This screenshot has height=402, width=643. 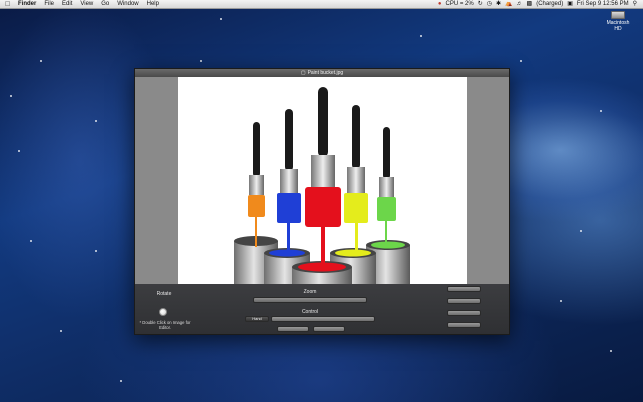 What do you see at coordinates (618, 21) in the screenshot?
I see `desktop-disk: Macintosh HD` at bounding box center [618, 21].